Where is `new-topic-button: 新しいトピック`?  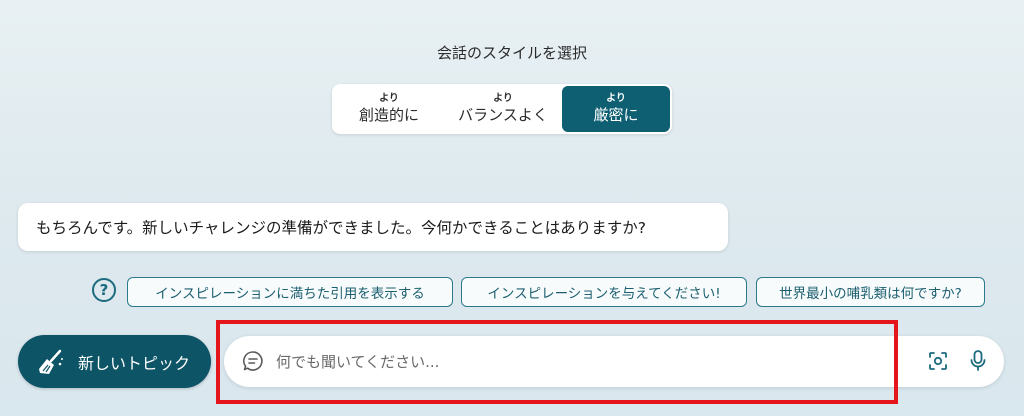
new-topic-button: 新しいトピック is located at coordinates (114, 361).